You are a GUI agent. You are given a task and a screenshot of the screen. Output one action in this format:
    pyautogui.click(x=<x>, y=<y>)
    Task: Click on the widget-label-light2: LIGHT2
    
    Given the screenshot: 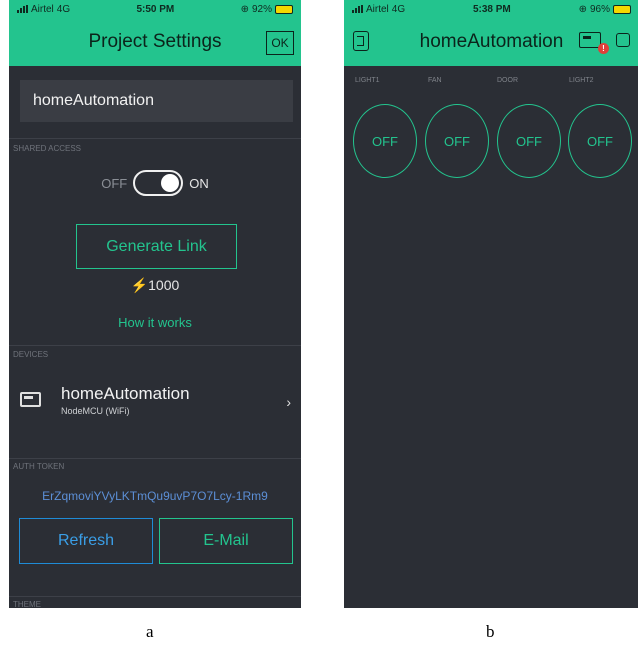 What is the action you would take?
    pyautogui.click(x=581, y=80)
    